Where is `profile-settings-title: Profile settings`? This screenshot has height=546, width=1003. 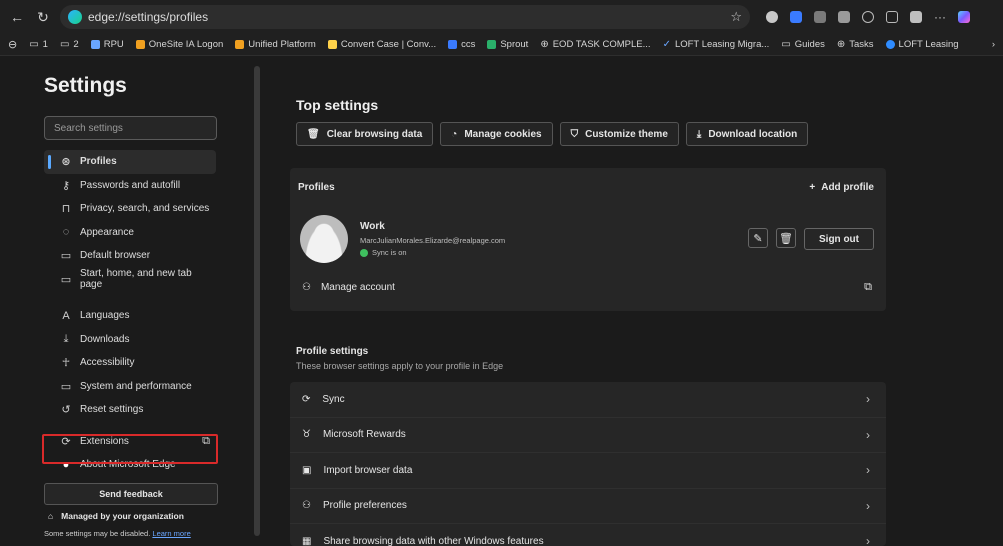
profile-settings-title: Profile settings is located at coordinates (332, 351).